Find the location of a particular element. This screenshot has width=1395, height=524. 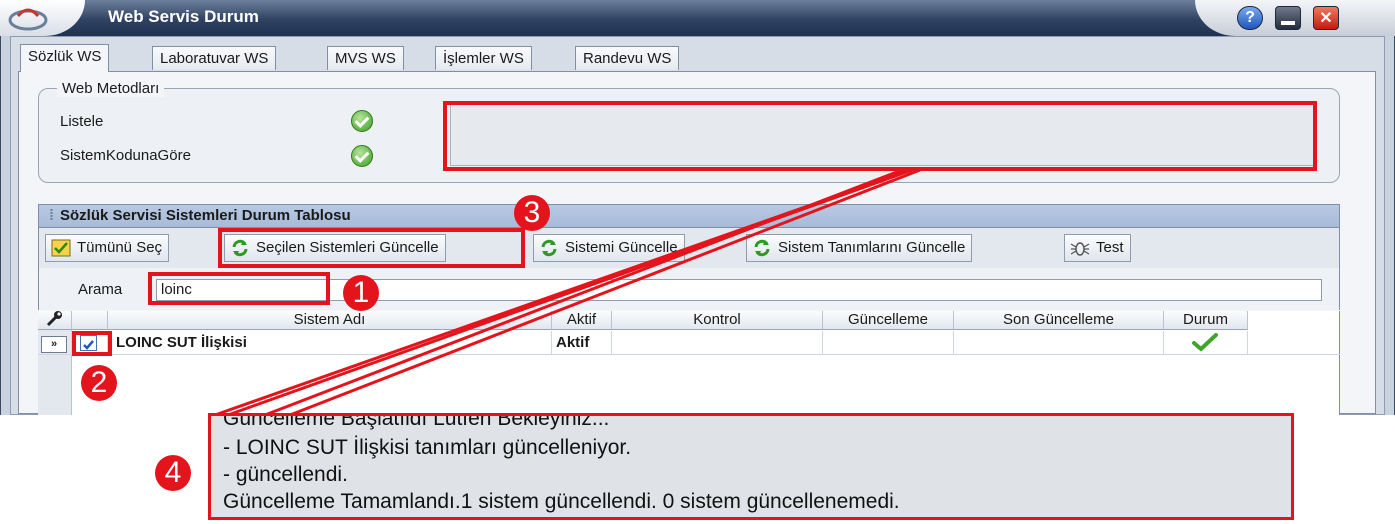

tab-laboratuvar-ws: Laboratuvar WS is located at coordinates (214, 58).